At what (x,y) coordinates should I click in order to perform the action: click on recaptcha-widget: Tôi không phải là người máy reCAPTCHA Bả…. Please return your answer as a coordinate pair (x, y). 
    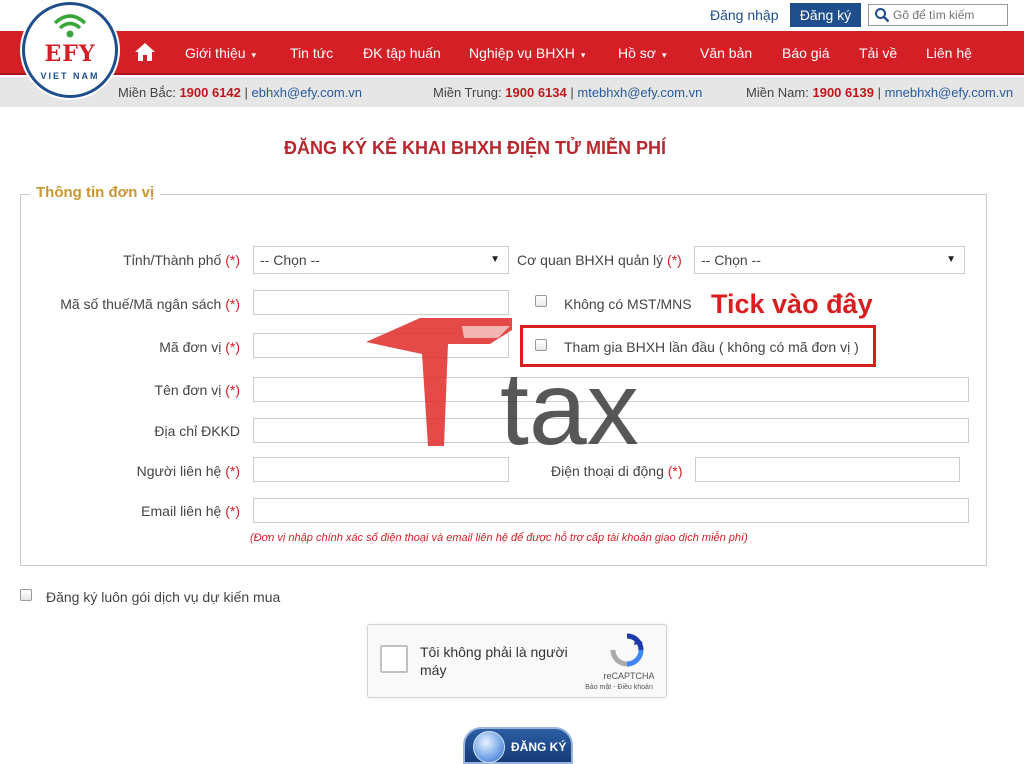
    Looking at the image, I should click on (517, 661).